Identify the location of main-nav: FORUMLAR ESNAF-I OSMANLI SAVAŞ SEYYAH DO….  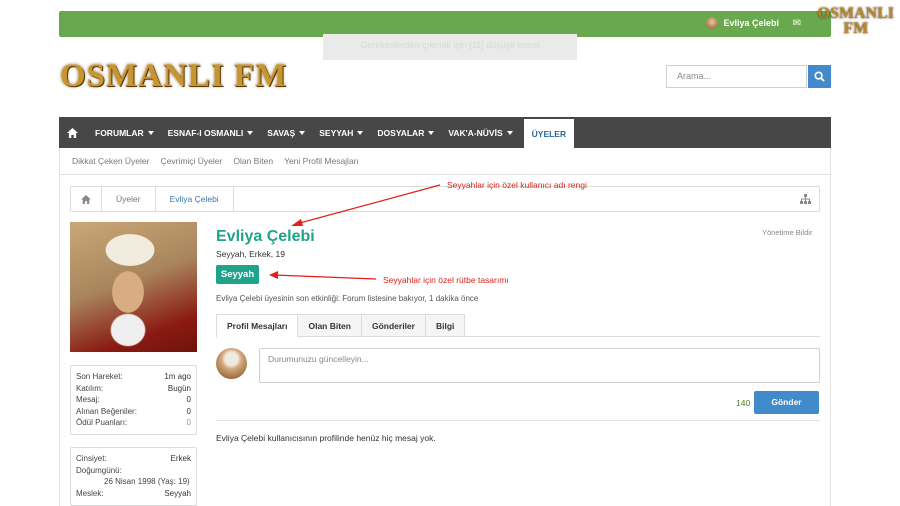
(445, 132).